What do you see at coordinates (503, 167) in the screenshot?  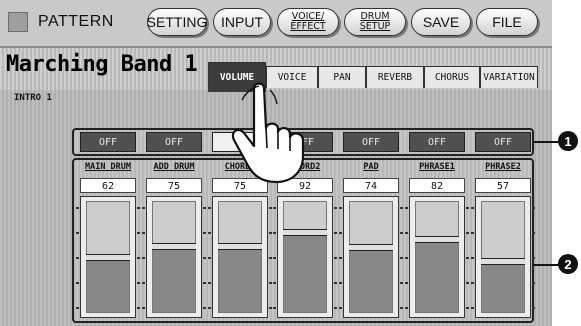 I see `channel-label: PHRASE2` at bounding box center [503, 167].